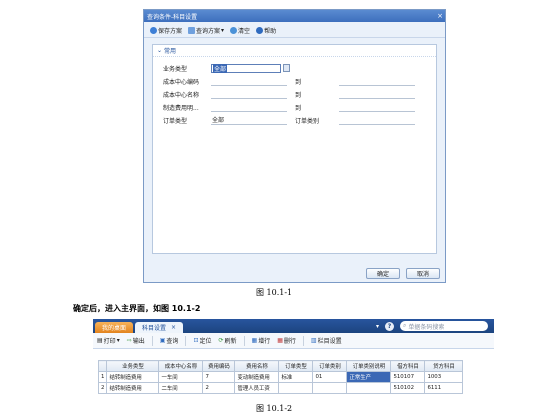 Image resolution: width=545 pixels, height=419 pixels. What do you see at coordinates (244, 31) in the screenshot?
I see `clear-label: 清空` at bounding box center [244, 31].